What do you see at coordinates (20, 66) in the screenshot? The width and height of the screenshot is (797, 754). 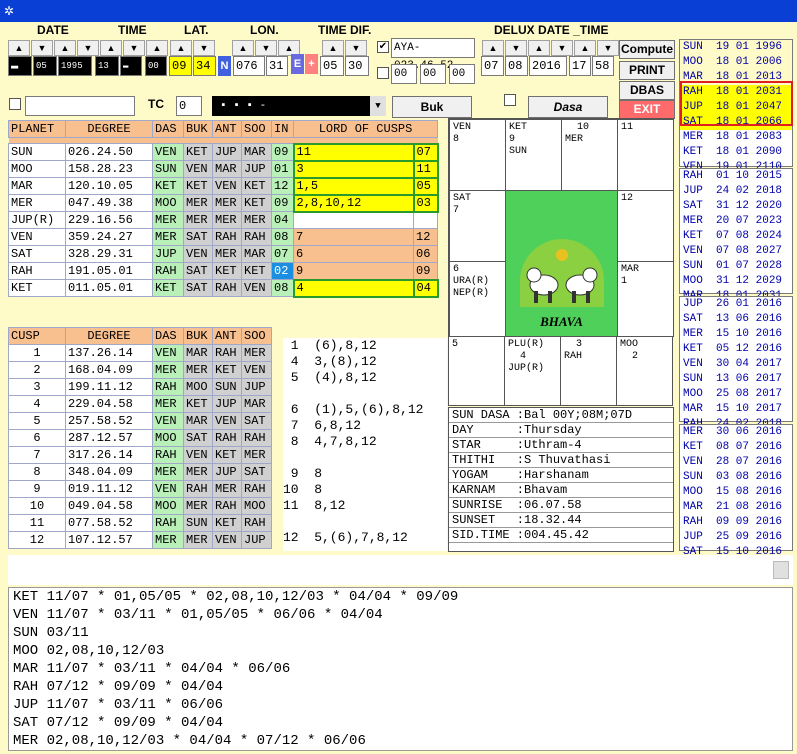 I see `date-day-field: ▬` at bounding box center [20, 66].